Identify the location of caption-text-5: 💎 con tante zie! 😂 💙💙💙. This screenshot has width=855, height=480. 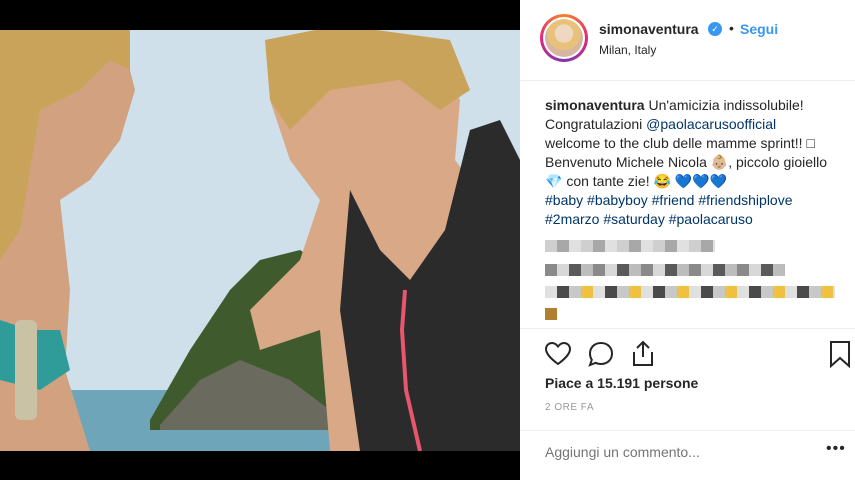
(636, 181).